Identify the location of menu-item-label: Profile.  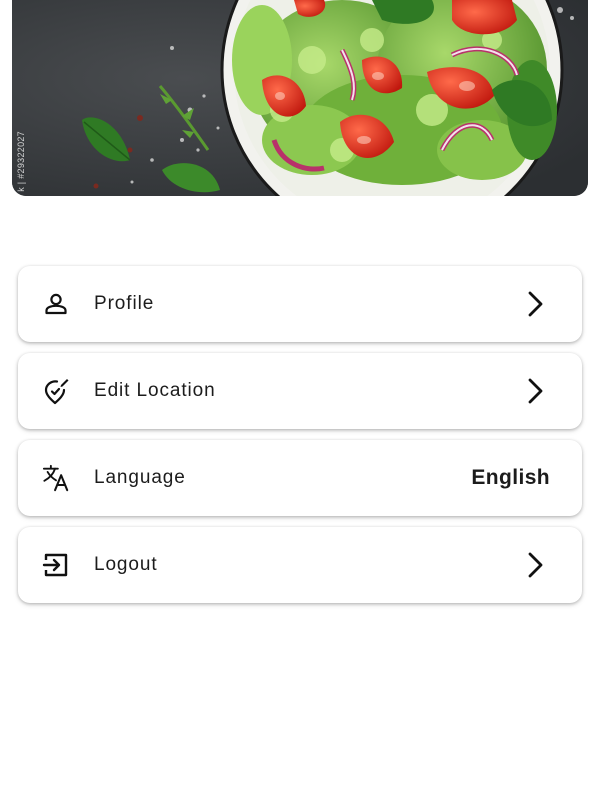
(124, 303).